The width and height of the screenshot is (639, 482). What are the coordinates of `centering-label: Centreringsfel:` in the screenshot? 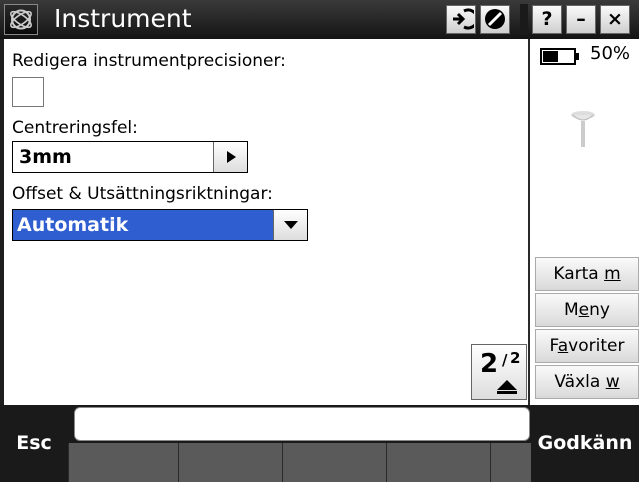 It's located at (75, 128).